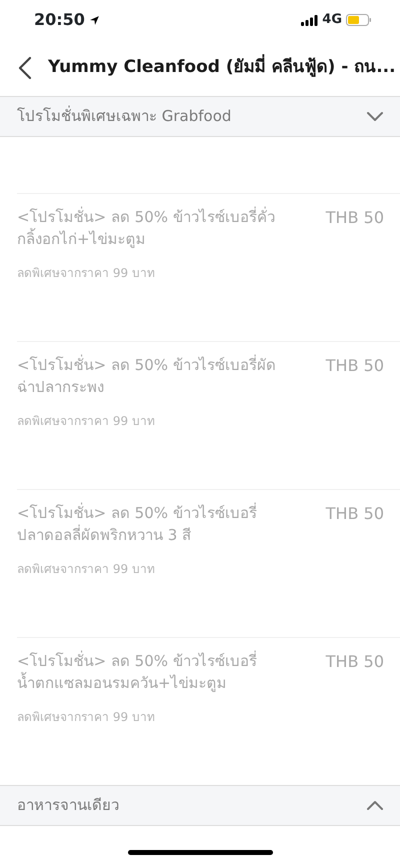 This screenshot has width=400, height=867. What do you see at coordinates (200, 805) in the screenshot?
I see `section-header: อาหารจานเดียว` at bounding box center [200, 805].